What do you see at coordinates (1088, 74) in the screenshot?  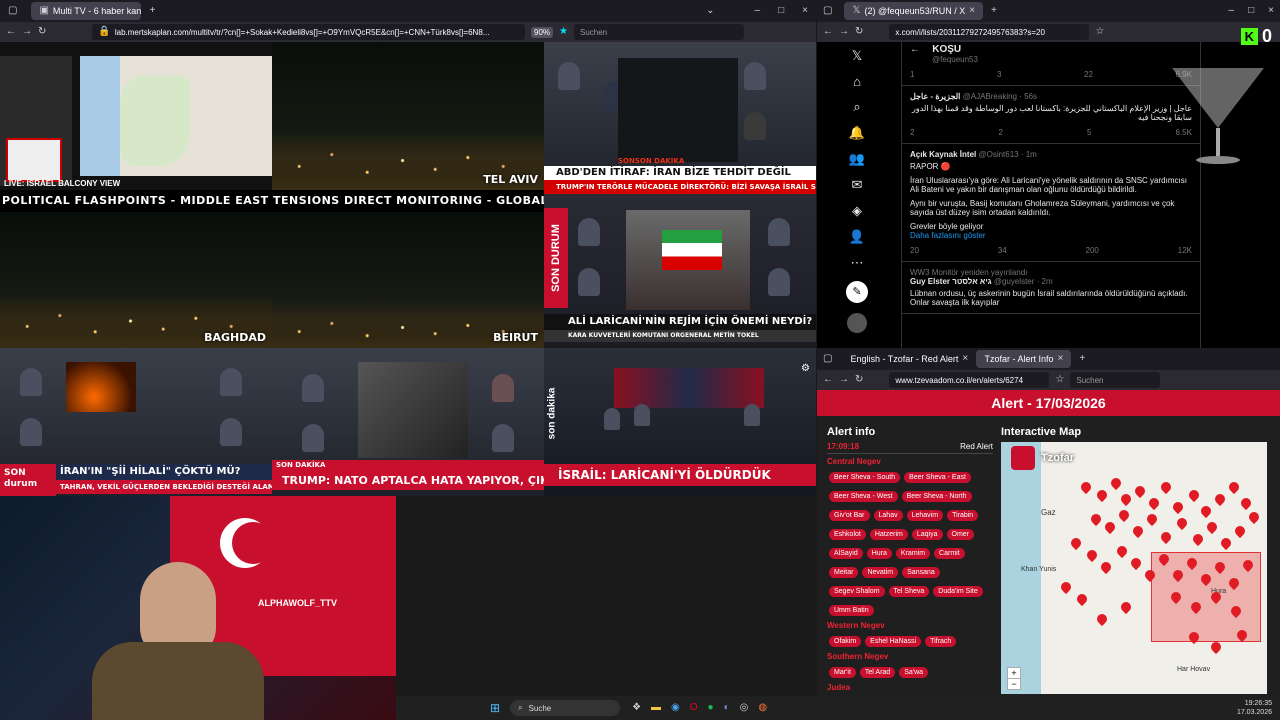 I see `like-count: 22` at bounding box center [1088, 74].